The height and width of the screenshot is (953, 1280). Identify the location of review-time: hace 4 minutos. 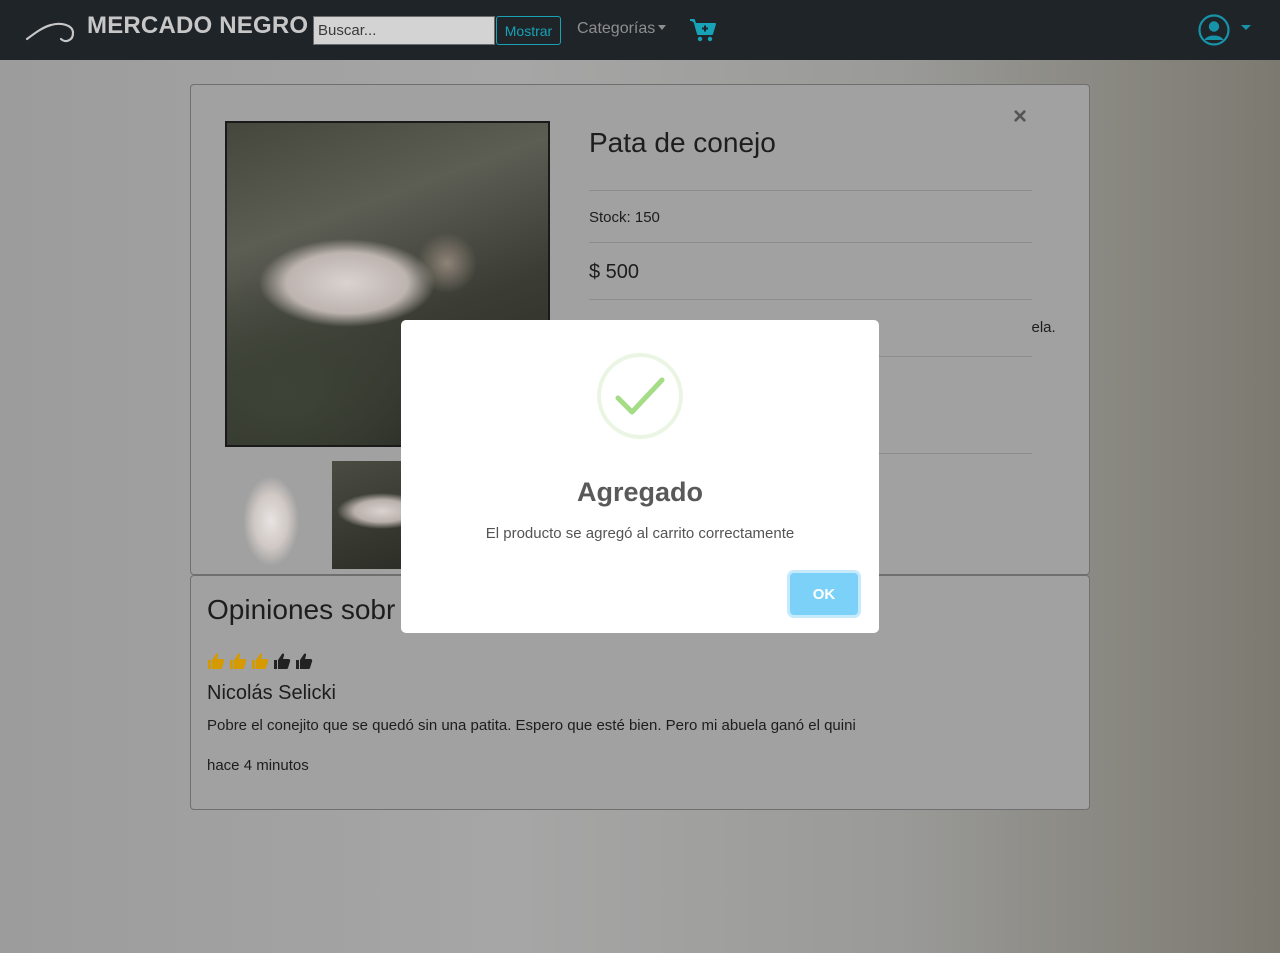
(258, 765).